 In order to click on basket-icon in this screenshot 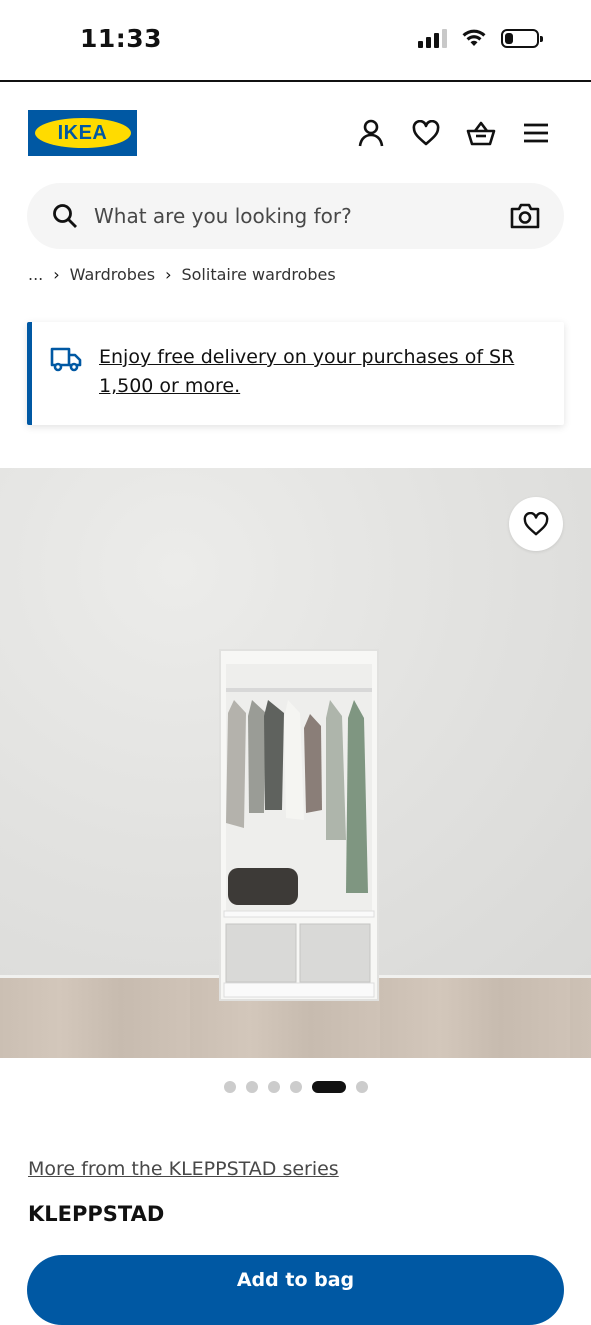, I will do `click(481, 133)`.